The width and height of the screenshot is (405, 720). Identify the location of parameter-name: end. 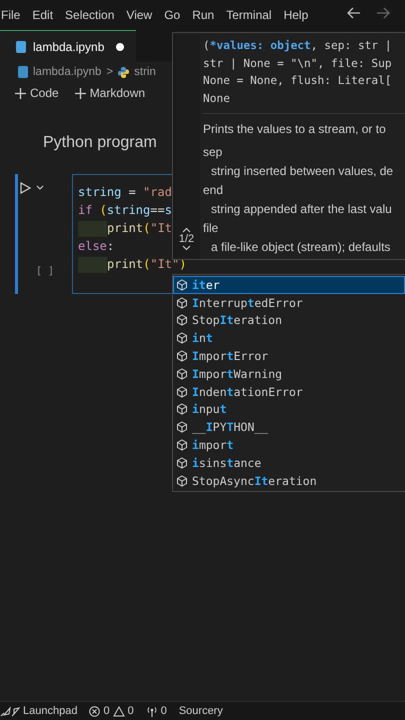
(213, 190).